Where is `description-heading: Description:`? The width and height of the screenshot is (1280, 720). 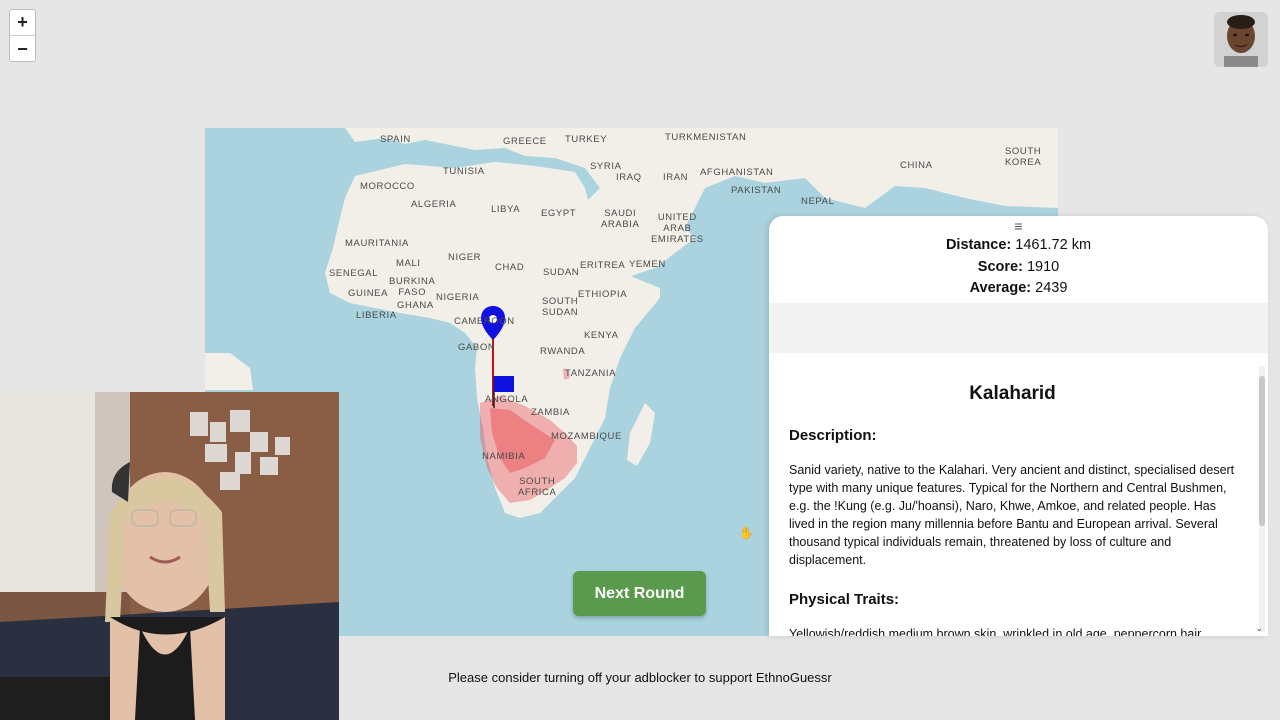 description-heading: Description: is located at coordinates (833, 435).